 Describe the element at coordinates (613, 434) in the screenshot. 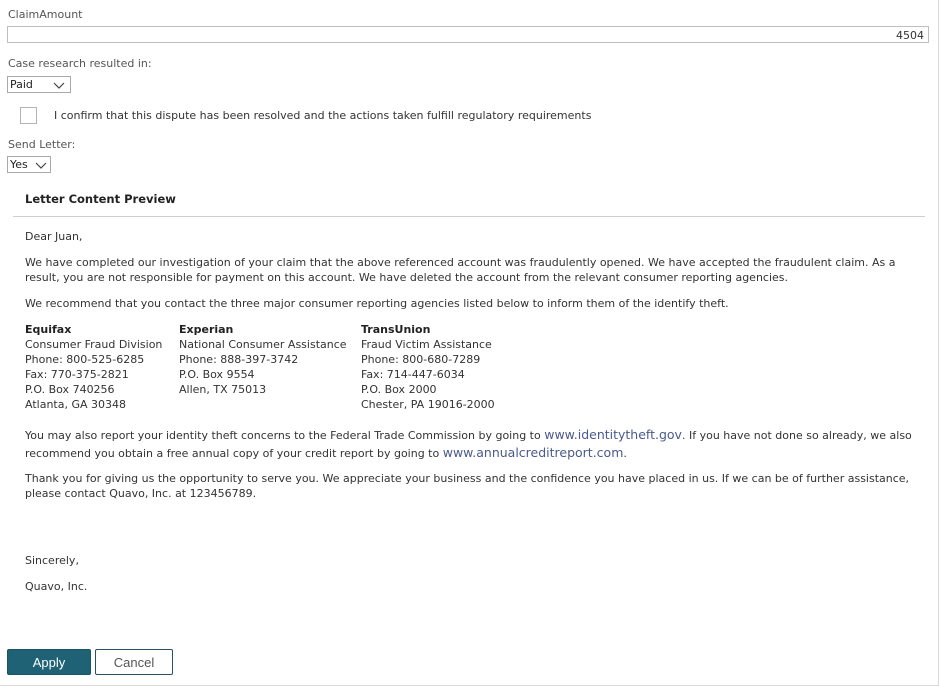

I see `identitytheft-link: www.identitytheft.gov` at that location.